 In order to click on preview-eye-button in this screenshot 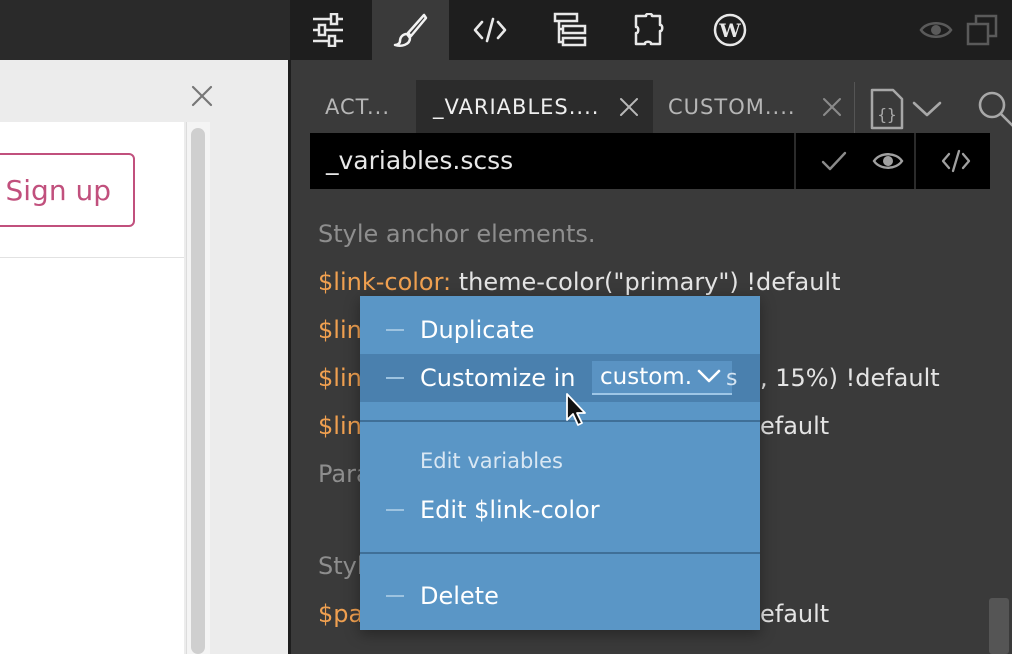, I will do `click(936, 30)`.